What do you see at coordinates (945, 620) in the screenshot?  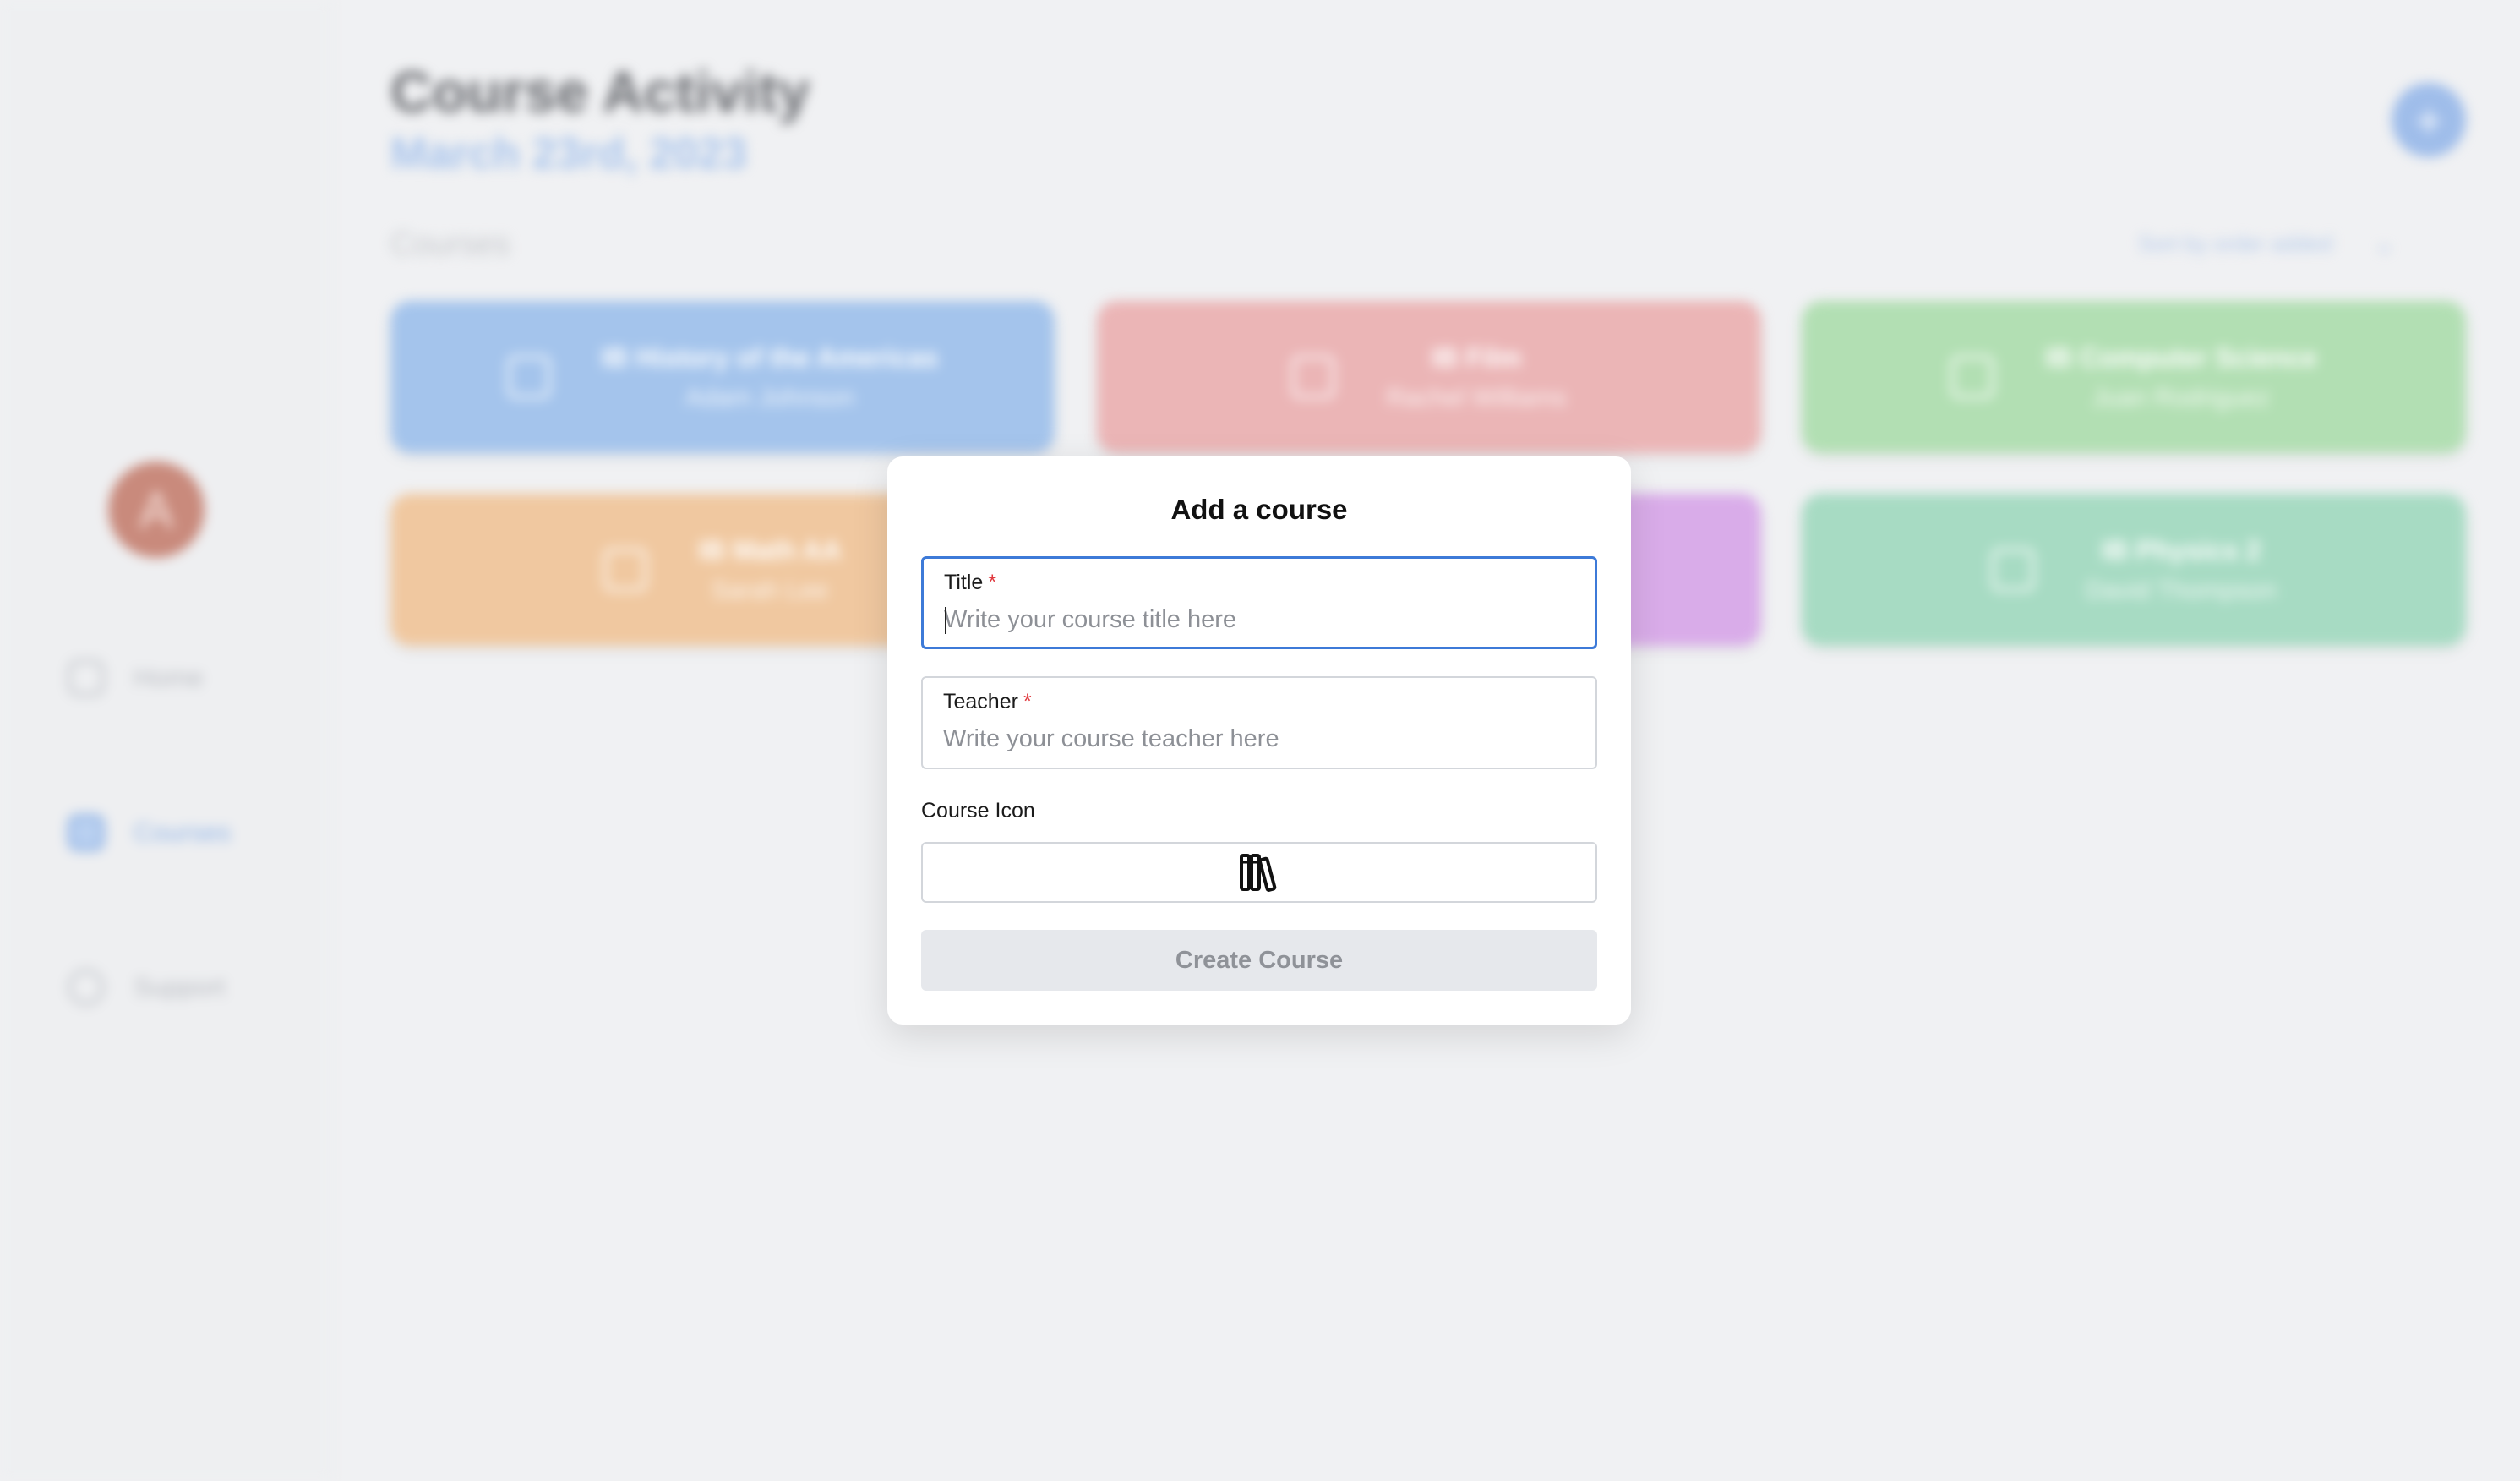 I see `text-caret` at bounding box center [945, 620].